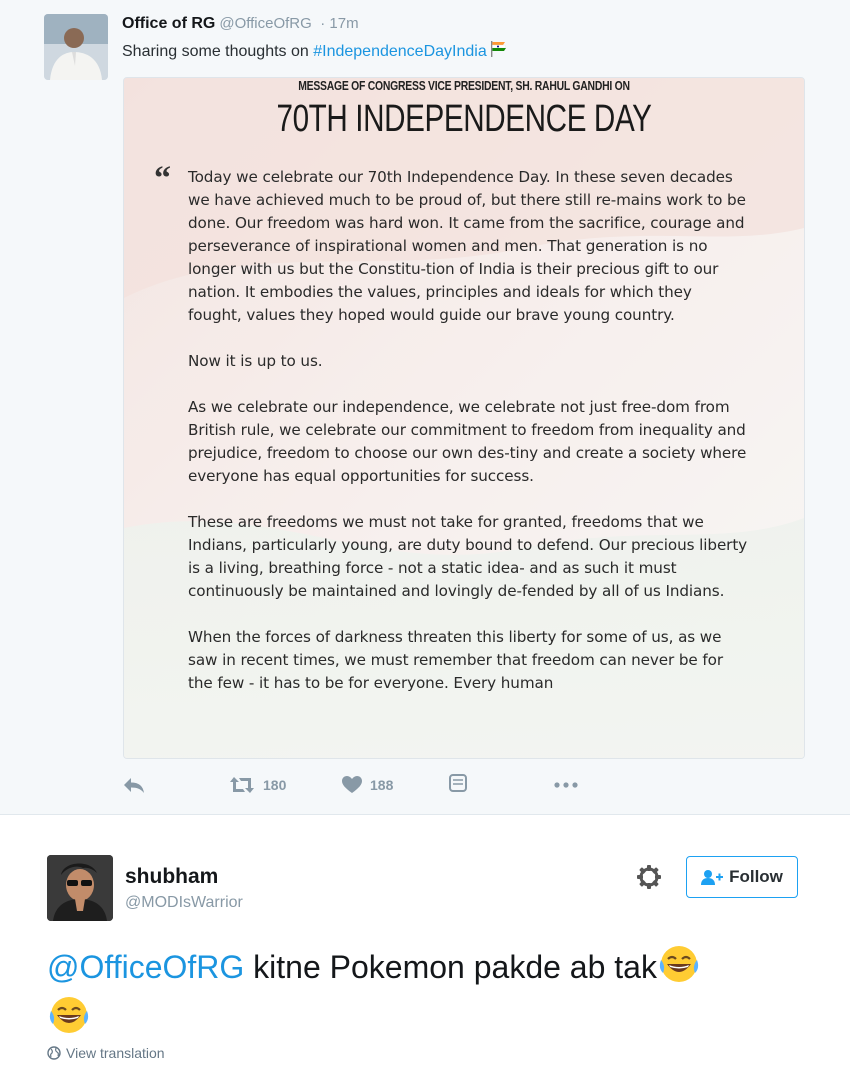  Describe the element at coordinates (218, 51) in the screenshot. I see `tweet-text-prefix: Sharing some thoughts on` at that location.